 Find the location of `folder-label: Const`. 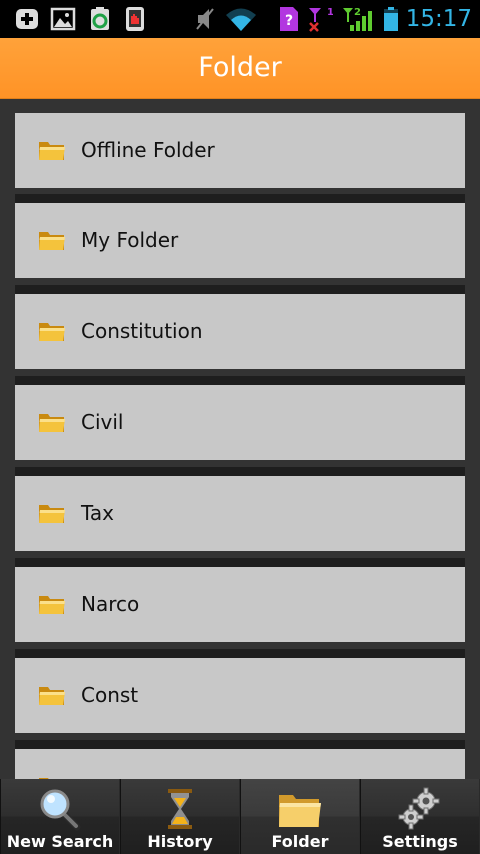

folder-label: Const is located at coordinates (110, 695).